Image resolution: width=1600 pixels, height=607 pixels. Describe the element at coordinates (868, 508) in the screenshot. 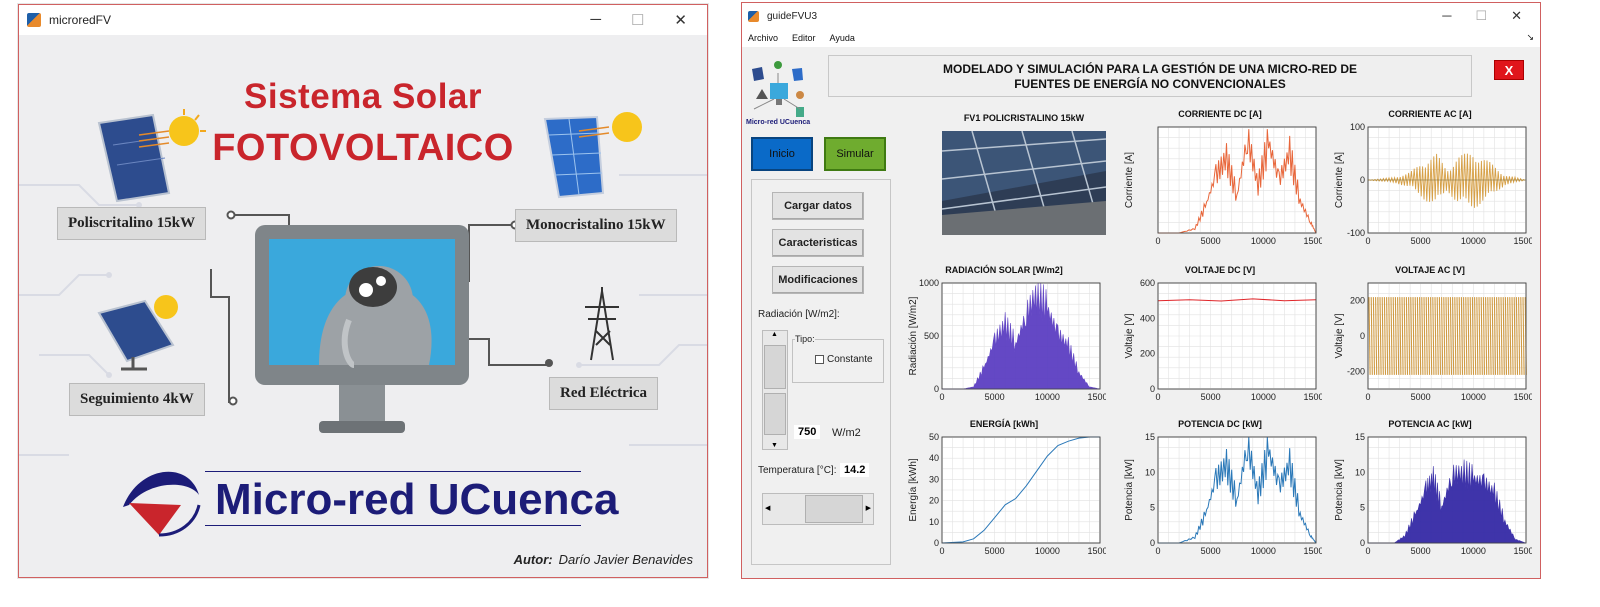

I see `right-arrow-icon: ▶` at that location.